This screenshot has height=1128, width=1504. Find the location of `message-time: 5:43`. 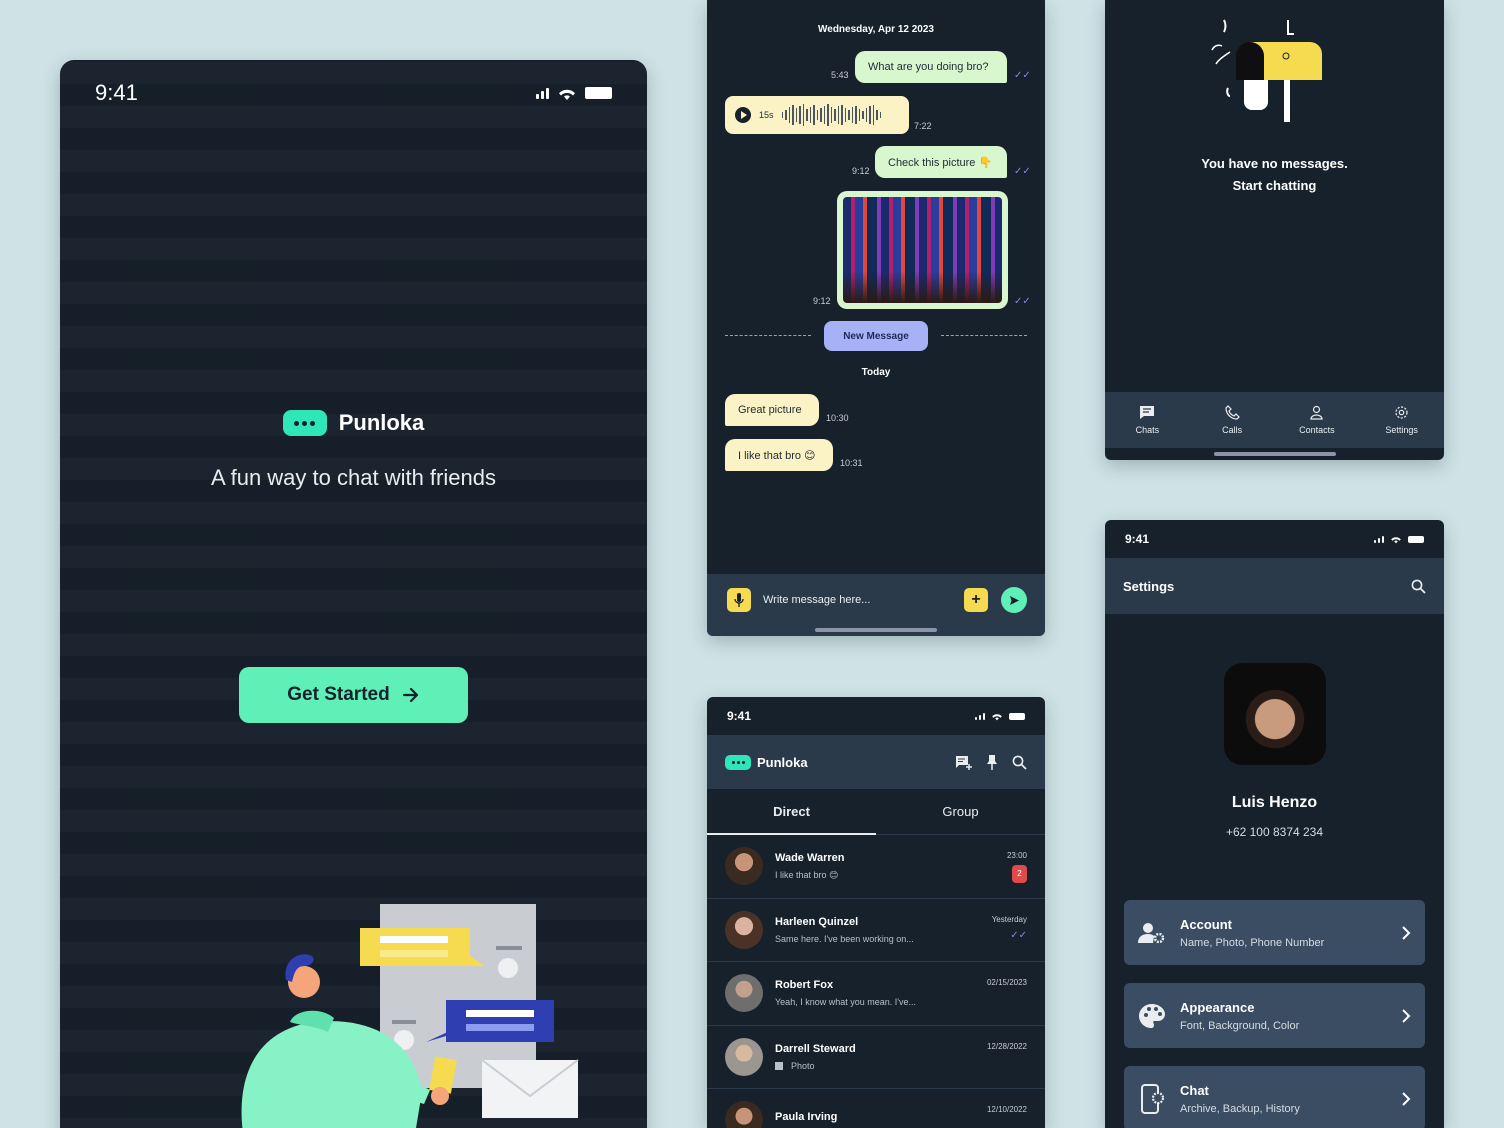

message-time: 5:43 is located at coordinates (840, 75).